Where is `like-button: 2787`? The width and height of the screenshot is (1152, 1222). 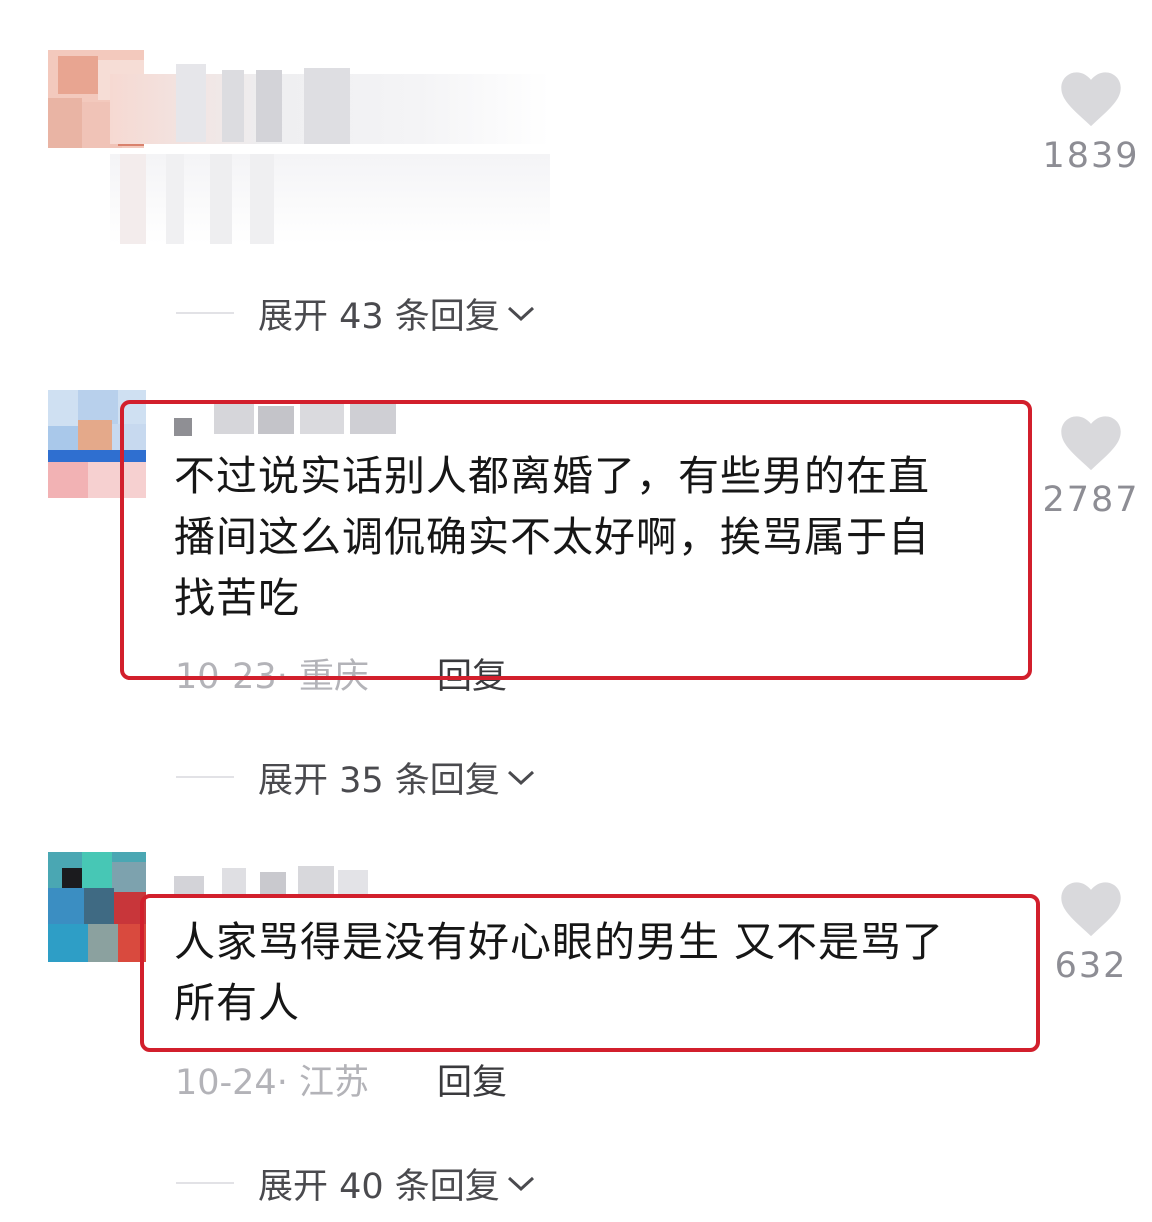
like-button: 2787 is located at coordinates (1091, 467).